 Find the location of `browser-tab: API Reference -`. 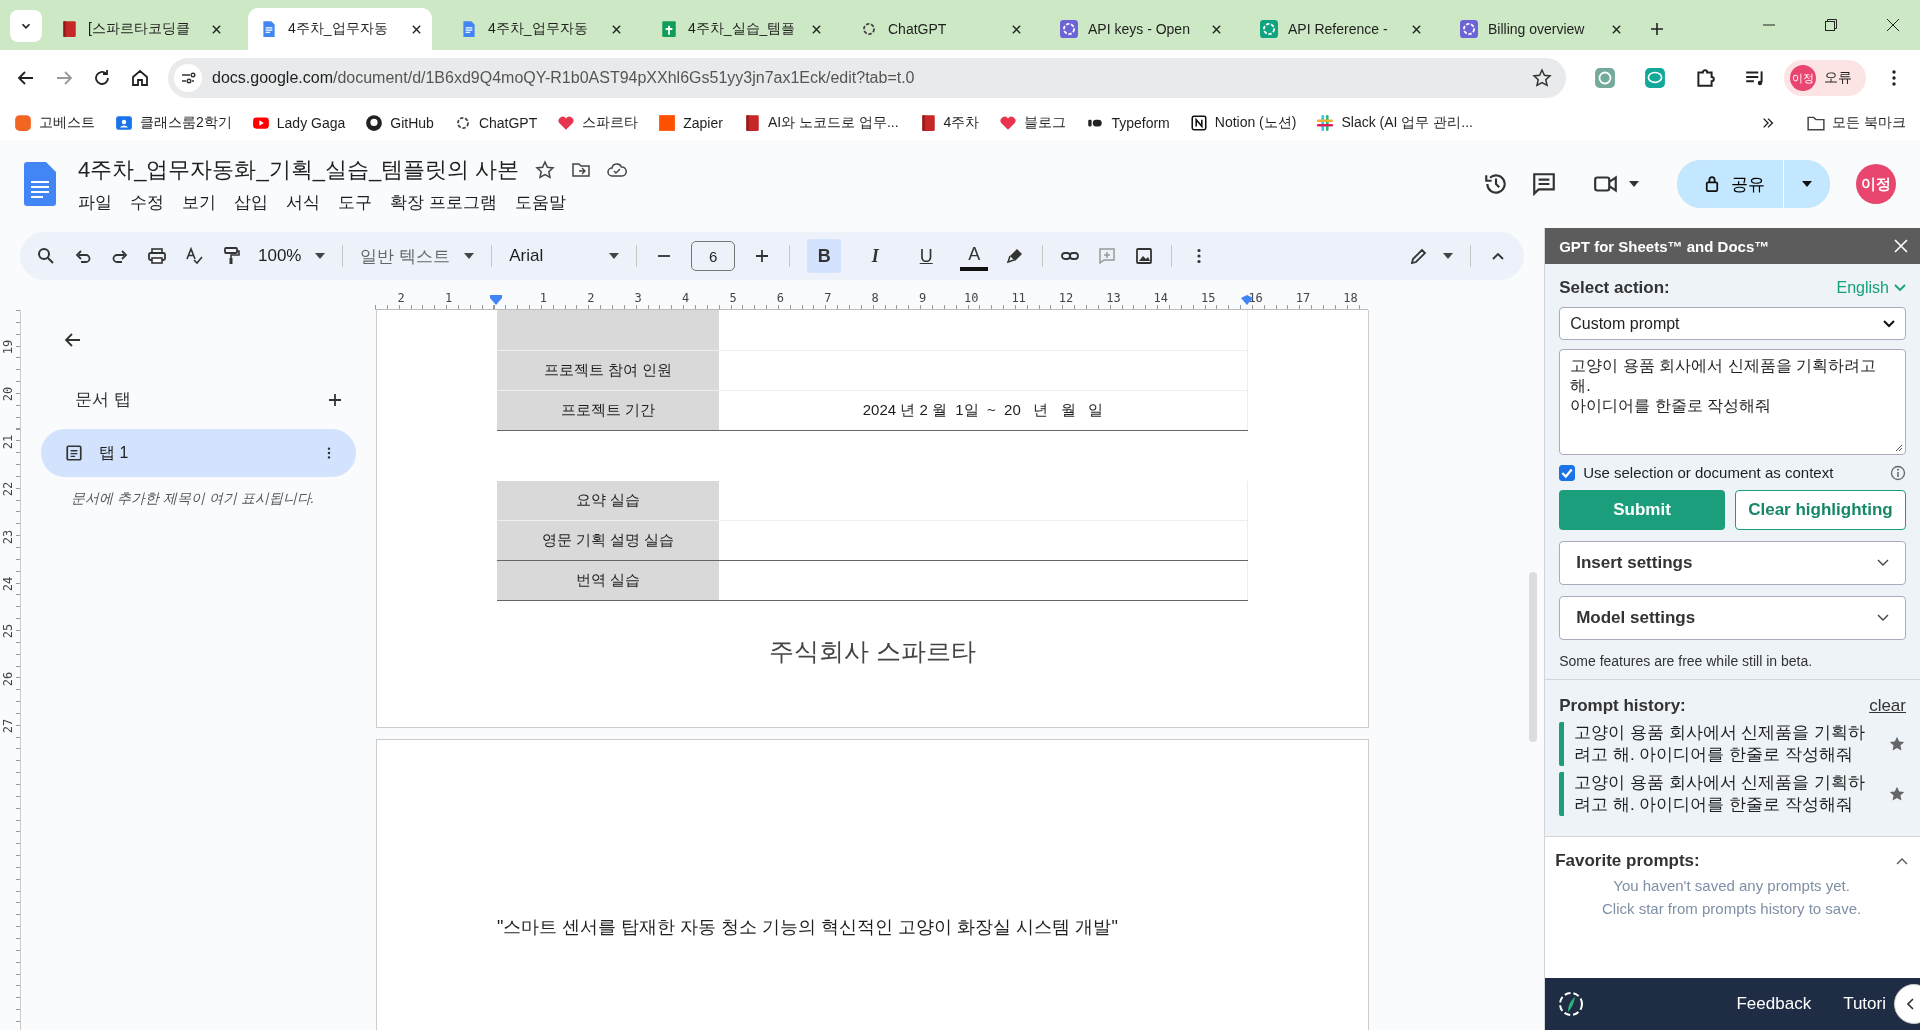

browser-tab: API Reference - is located at coordinates (1340, 29).